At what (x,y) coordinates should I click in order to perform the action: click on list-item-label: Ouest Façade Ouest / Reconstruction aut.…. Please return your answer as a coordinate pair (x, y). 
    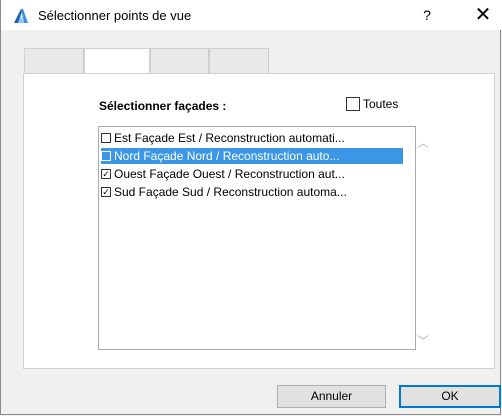
    Looking at the image, I should click on (229, 174).